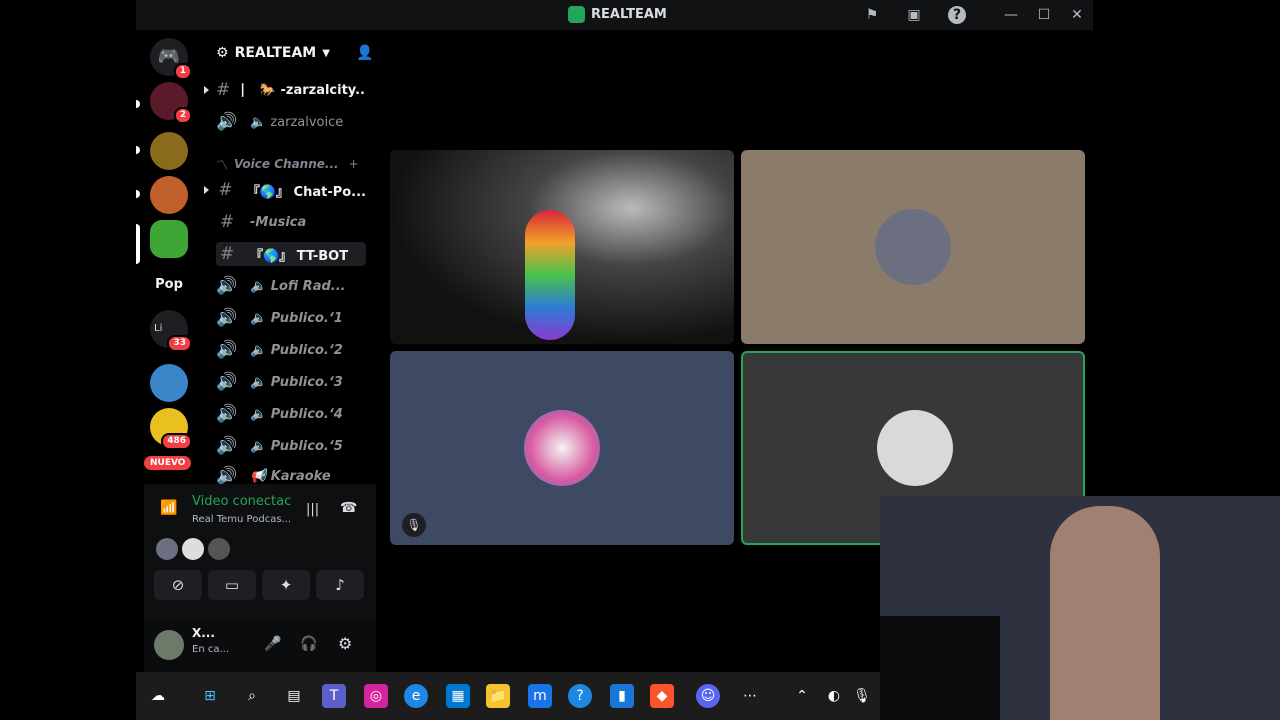  I want to click on video-tile-3: 🎙, so click(562, 448).